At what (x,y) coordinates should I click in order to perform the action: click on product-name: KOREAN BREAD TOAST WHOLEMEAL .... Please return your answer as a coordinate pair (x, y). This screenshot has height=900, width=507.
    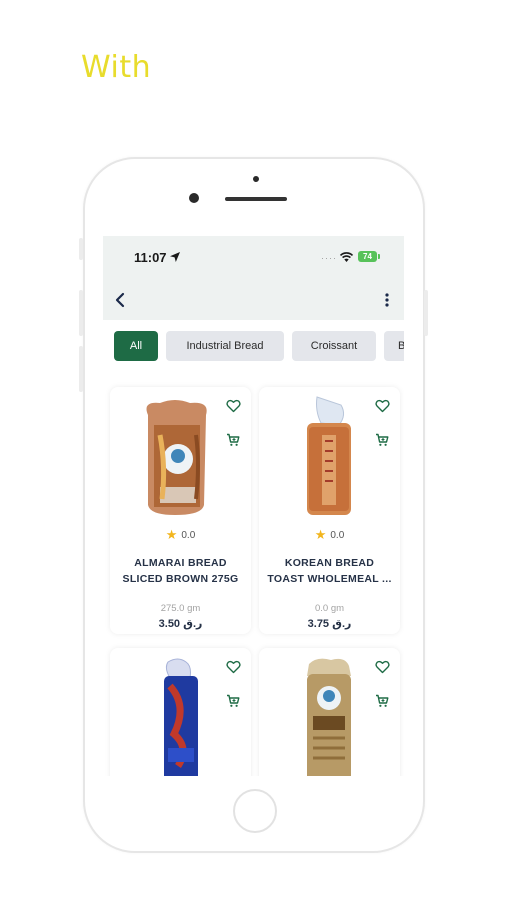
    Looking at the image, I should click on (329, 571).